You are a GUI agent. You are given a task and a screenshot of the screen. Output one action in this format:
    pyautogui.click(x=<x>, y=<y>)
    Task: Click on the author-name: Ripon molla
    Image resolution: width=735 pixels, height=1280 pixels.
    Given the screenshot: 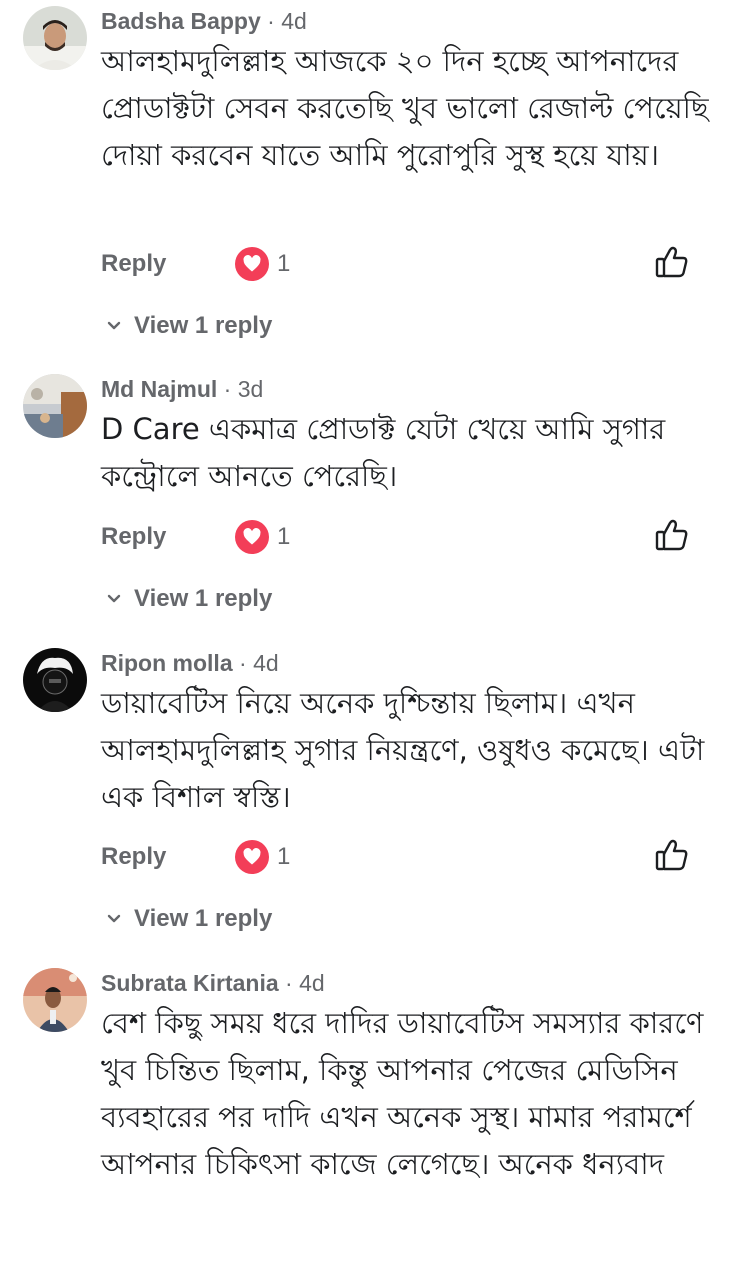 What is the action you would take?
    pyautogui.click(x=167, y=663)
    